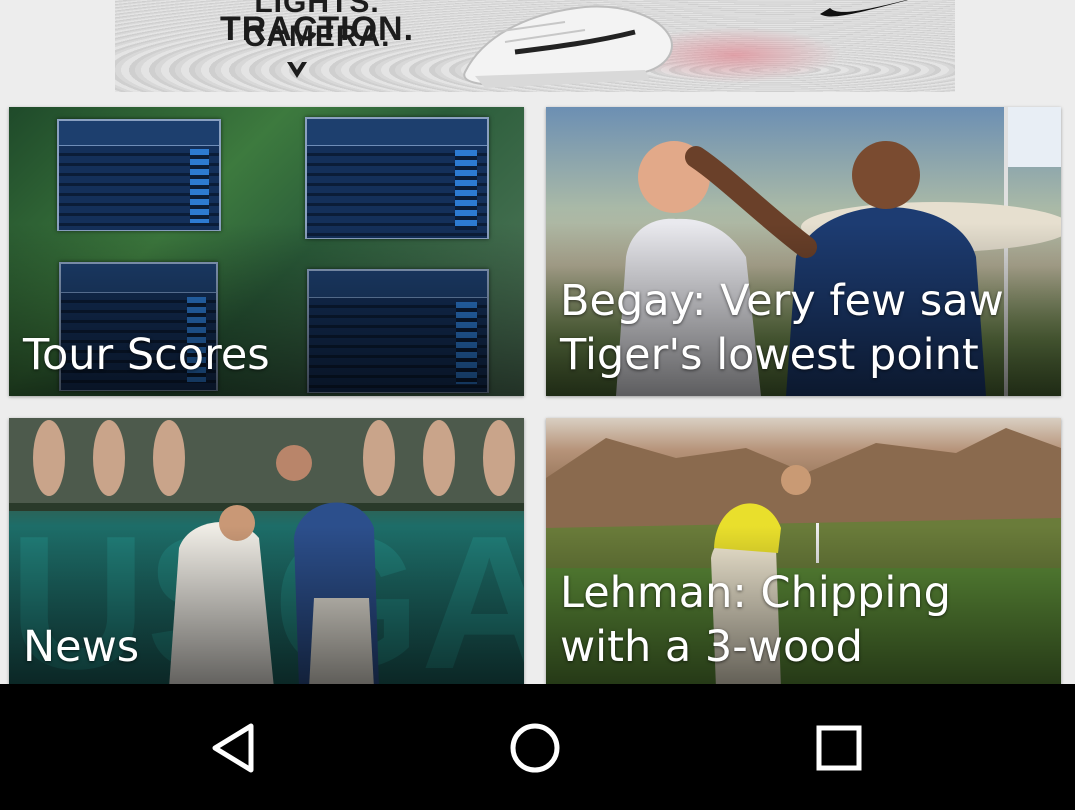  I want to click on recents-square-icon, so click(839, 748).